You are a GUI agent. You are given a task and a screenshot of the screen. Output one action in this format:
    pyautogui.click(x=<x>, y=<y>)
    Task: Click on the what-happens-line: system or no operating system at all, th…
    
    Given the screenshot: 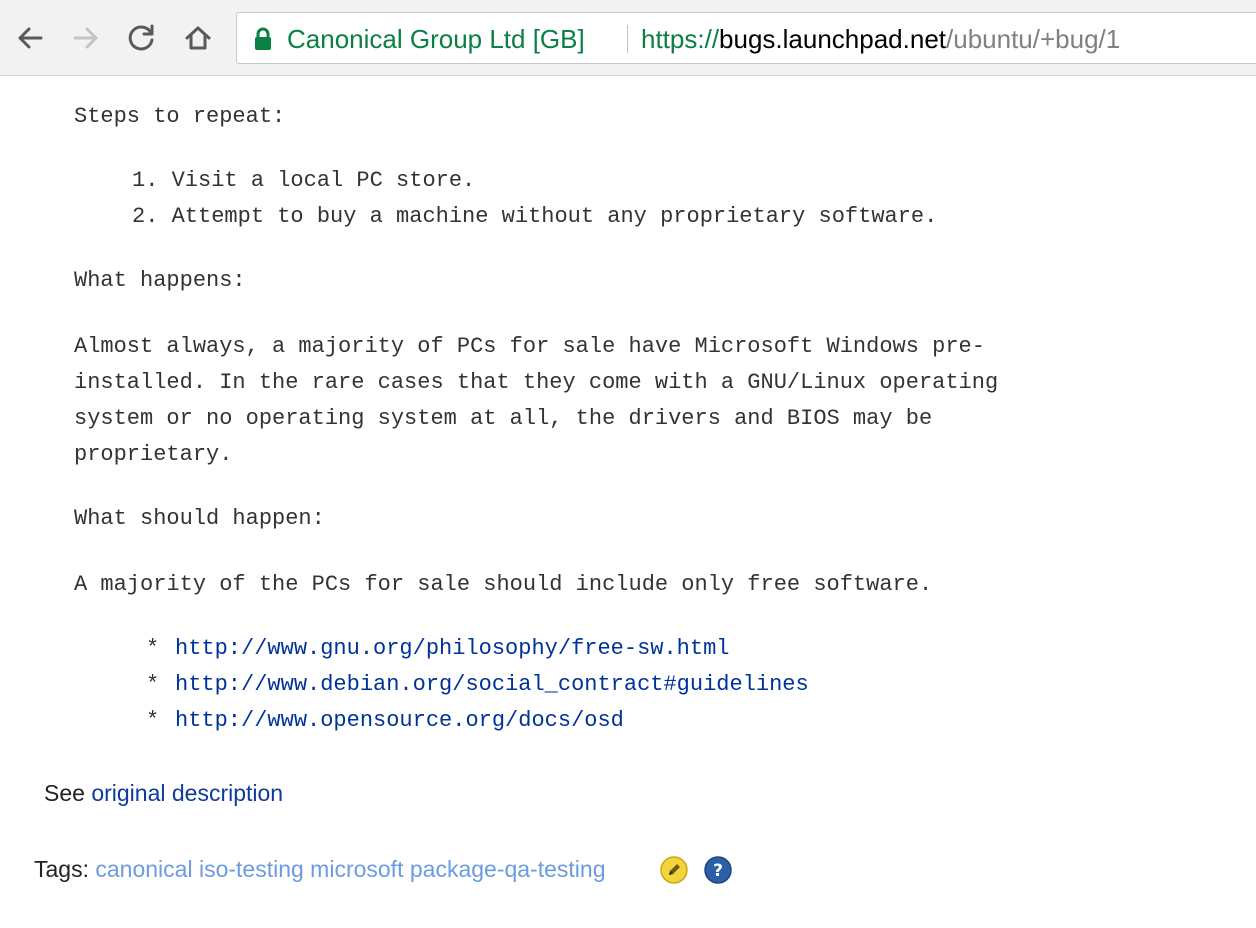 What is the action you would take?
    pyautogui.click(x=503, y=418)
    